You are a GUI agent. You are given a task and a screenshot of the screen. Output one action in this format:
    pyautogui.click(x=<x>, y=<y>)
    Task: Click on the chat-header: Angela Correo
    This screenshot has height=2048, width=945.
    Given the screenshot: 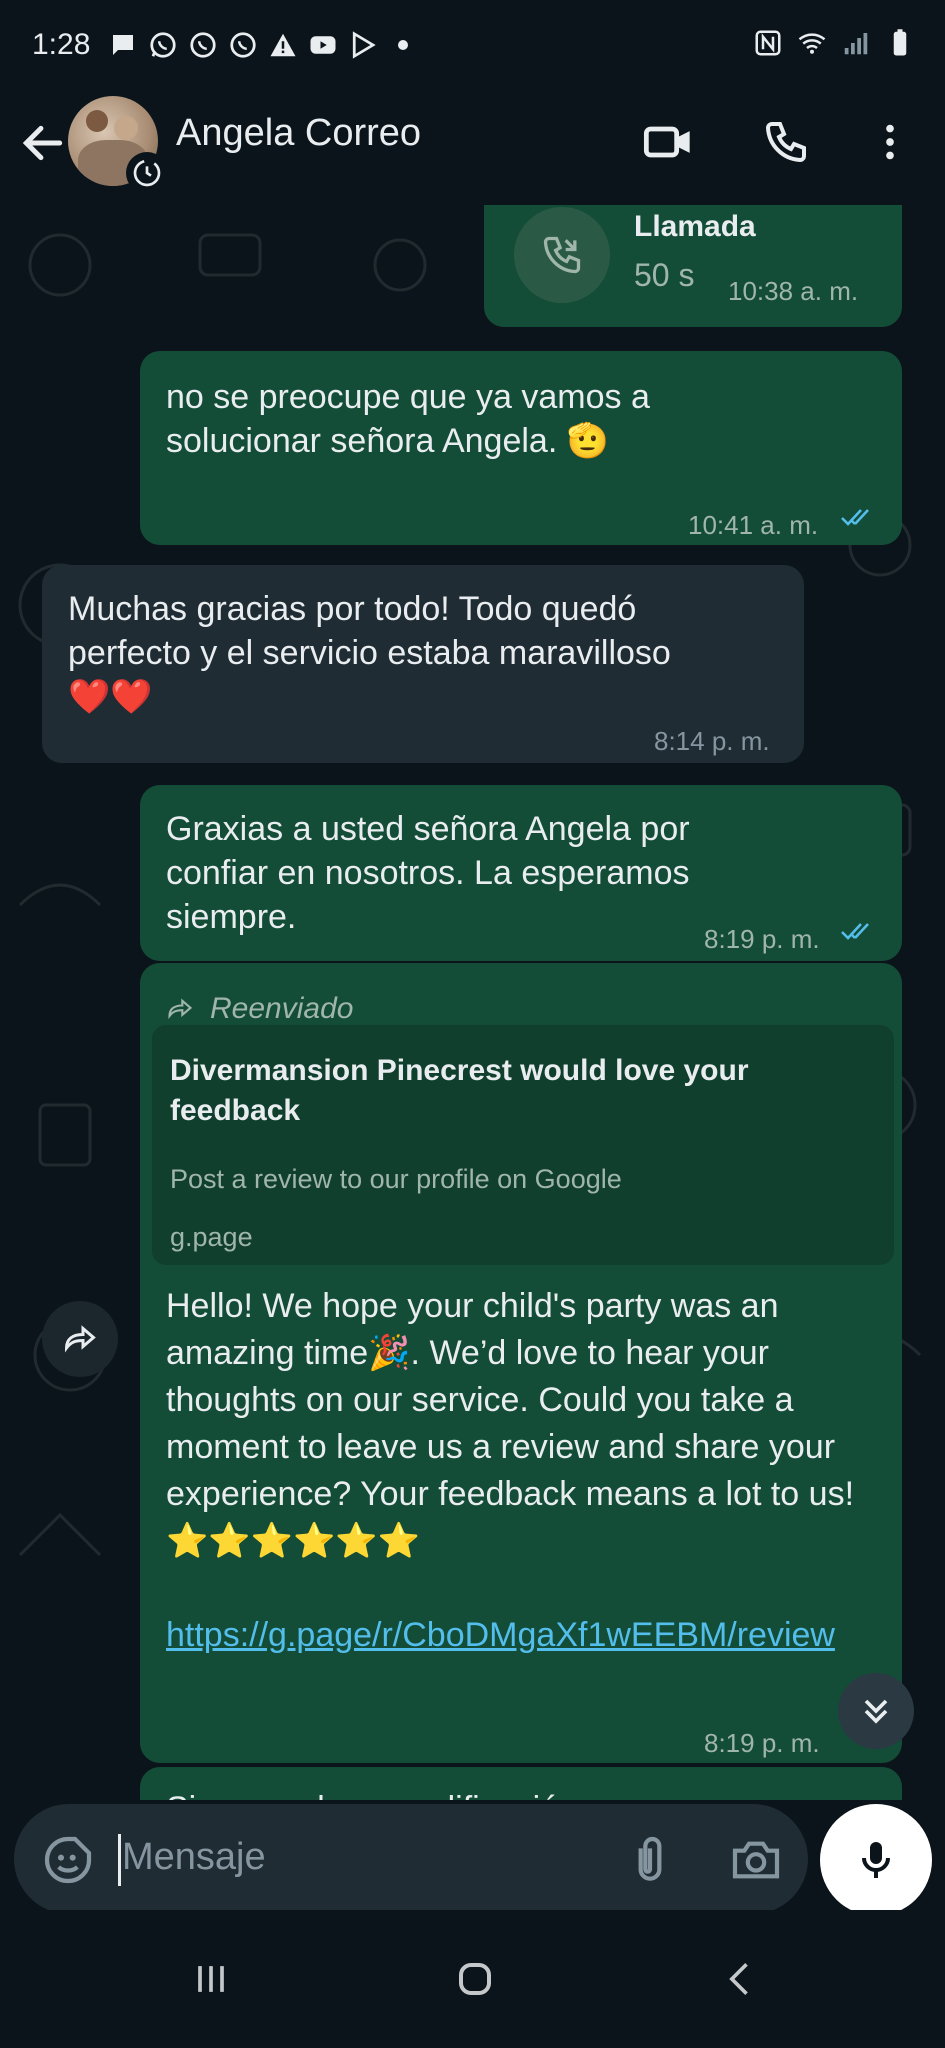 What is the action you would take?
    pyautogui.click(x=472, y=147)
    